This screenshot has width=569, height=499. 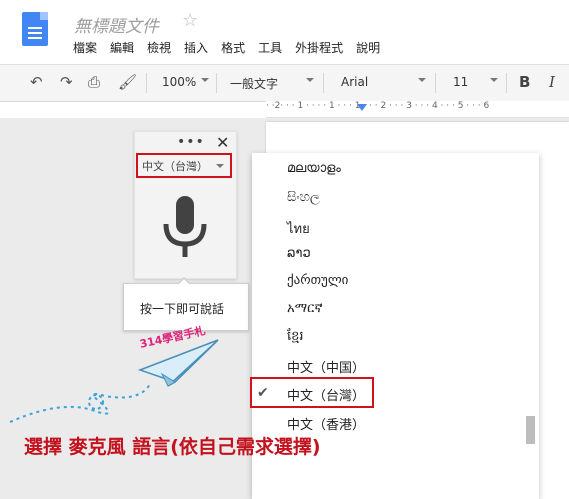 What do you see at coordinates (362, 107) in the screenshot?
I see `indent-marker-icon` at bounding box center [362, 107].